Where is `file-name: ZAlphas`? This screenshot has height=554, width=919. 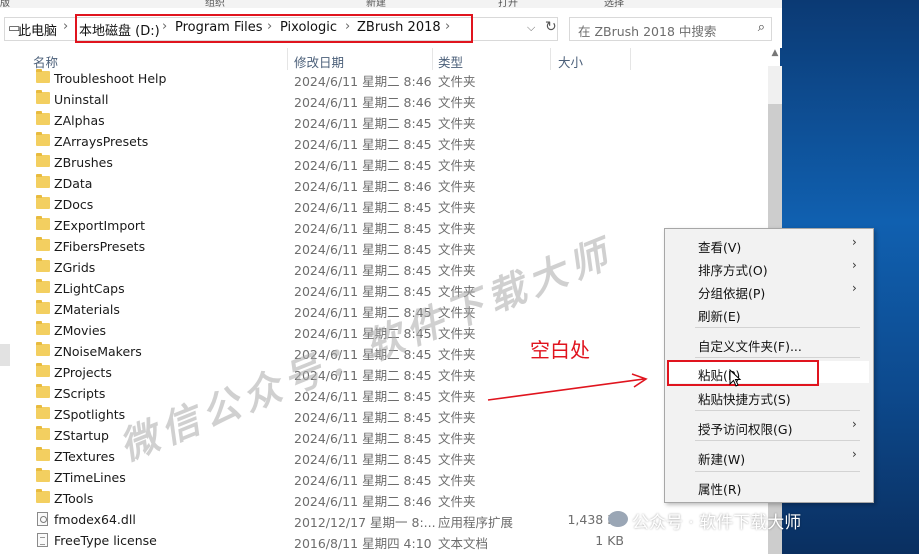
file-name: ZAlphas is located at coordinates (79, 120).